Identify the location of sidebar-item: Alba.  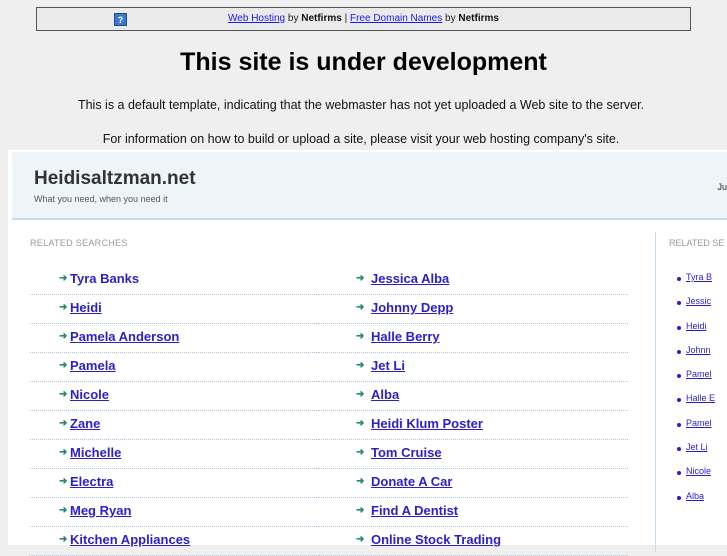
(695, 503).